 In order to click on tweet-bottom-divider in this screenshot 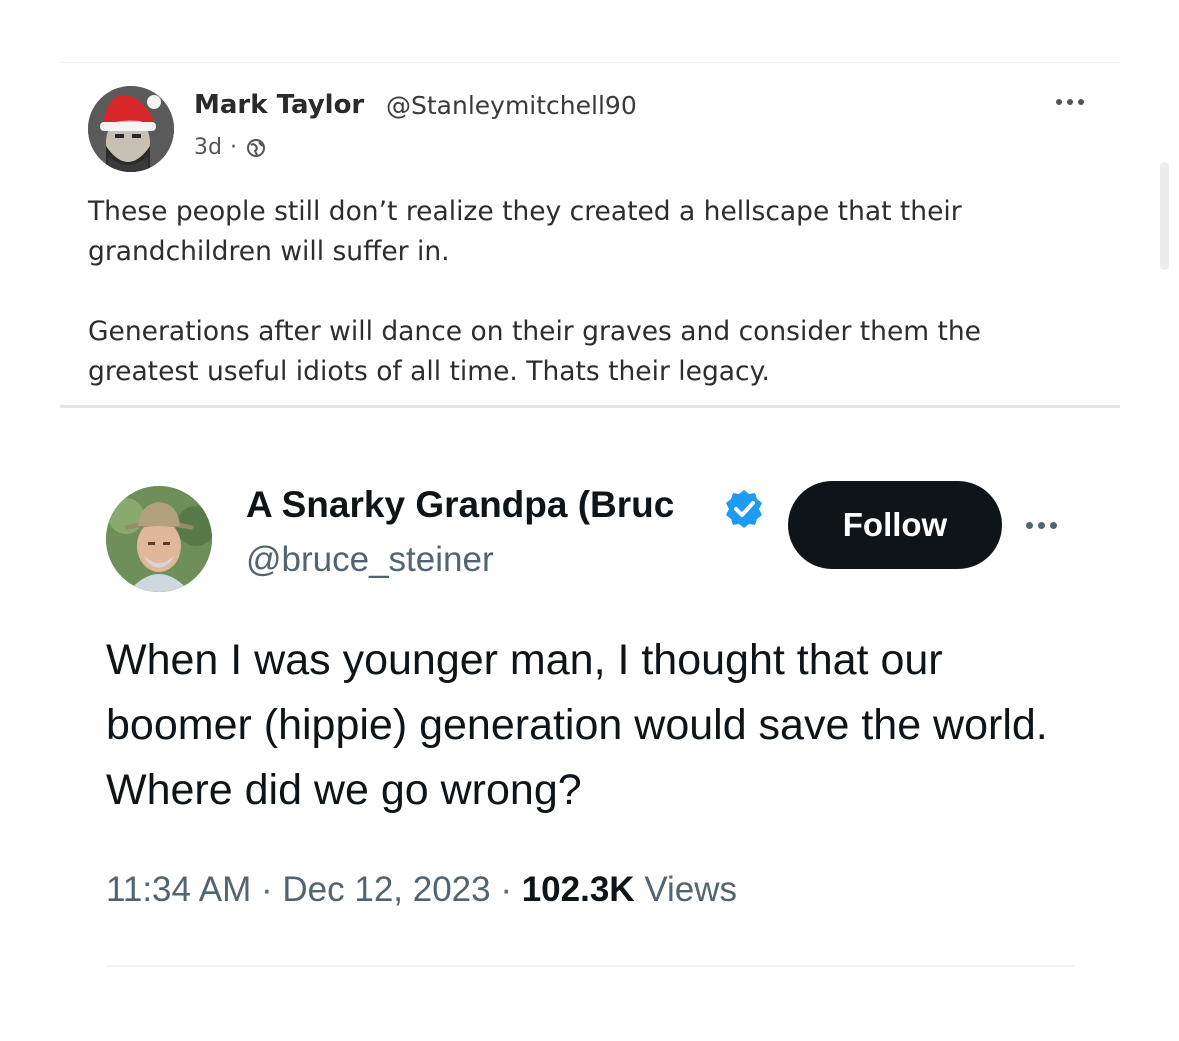, I will do `click(590, 966)`.